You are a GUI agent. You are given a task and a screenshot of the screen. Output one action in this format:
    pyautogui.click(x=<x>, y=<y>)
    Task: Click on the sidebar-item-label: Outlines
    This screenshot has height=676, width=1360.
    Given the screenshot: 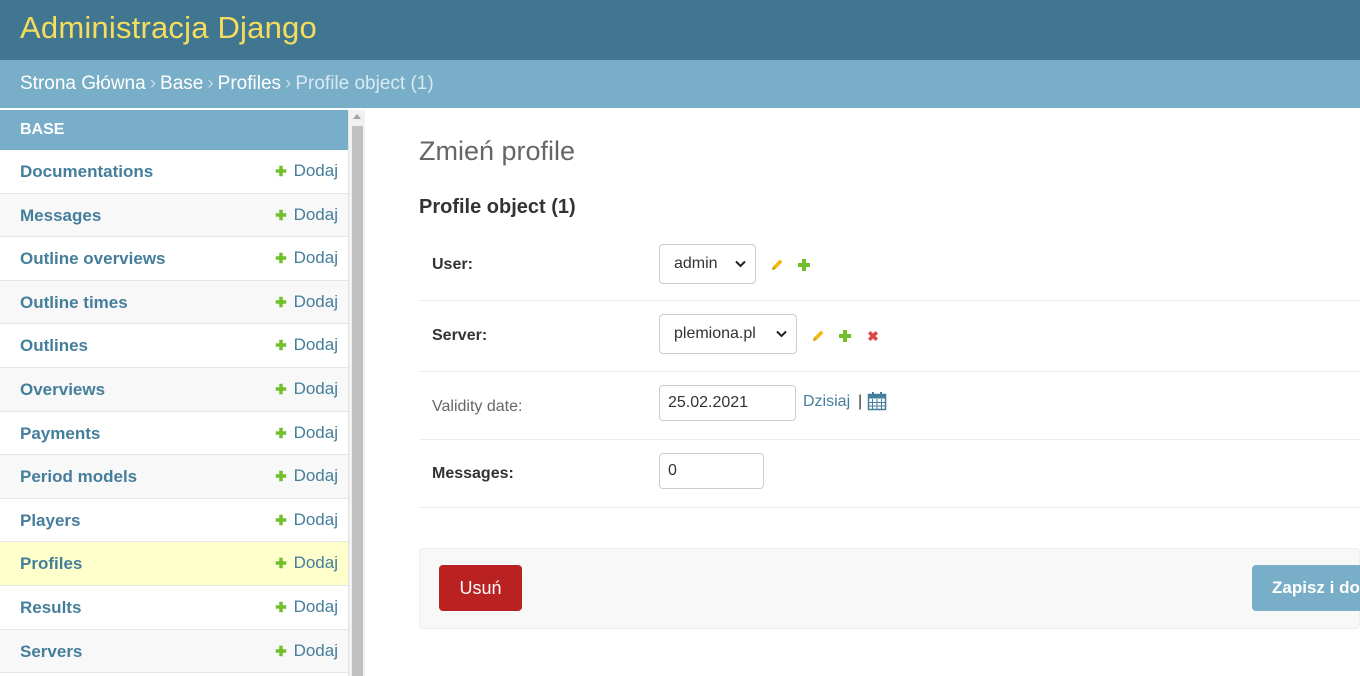 What is the action you would take?
    pyautogui.click(x=54, y=346)
    